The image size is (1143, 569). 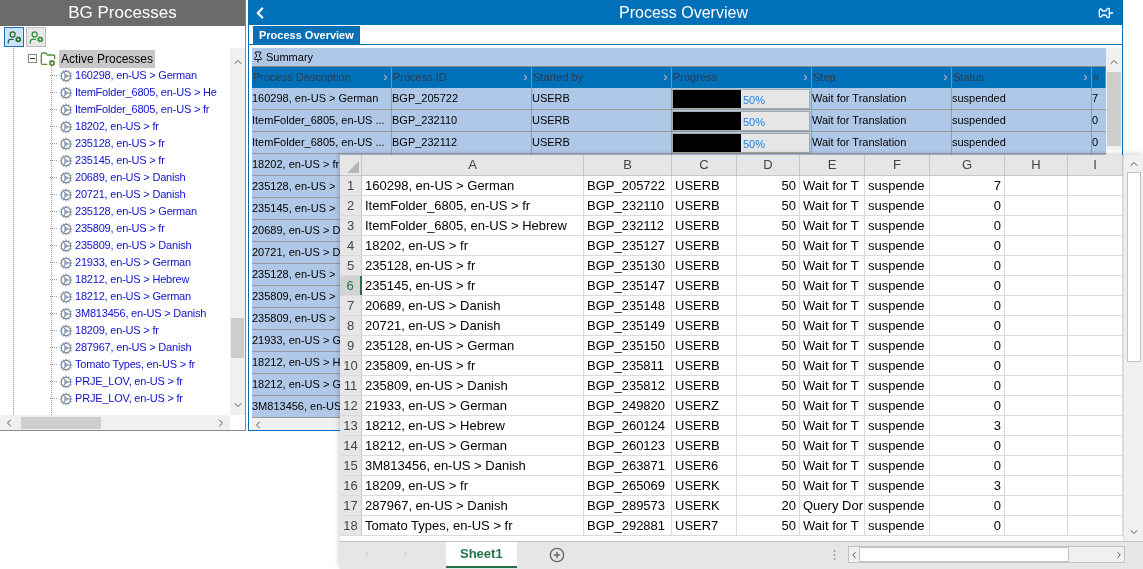 What do you see at coordinates (897, 165) in the screenshot?
I see `column-header: F` at bounding box center [897, 165].